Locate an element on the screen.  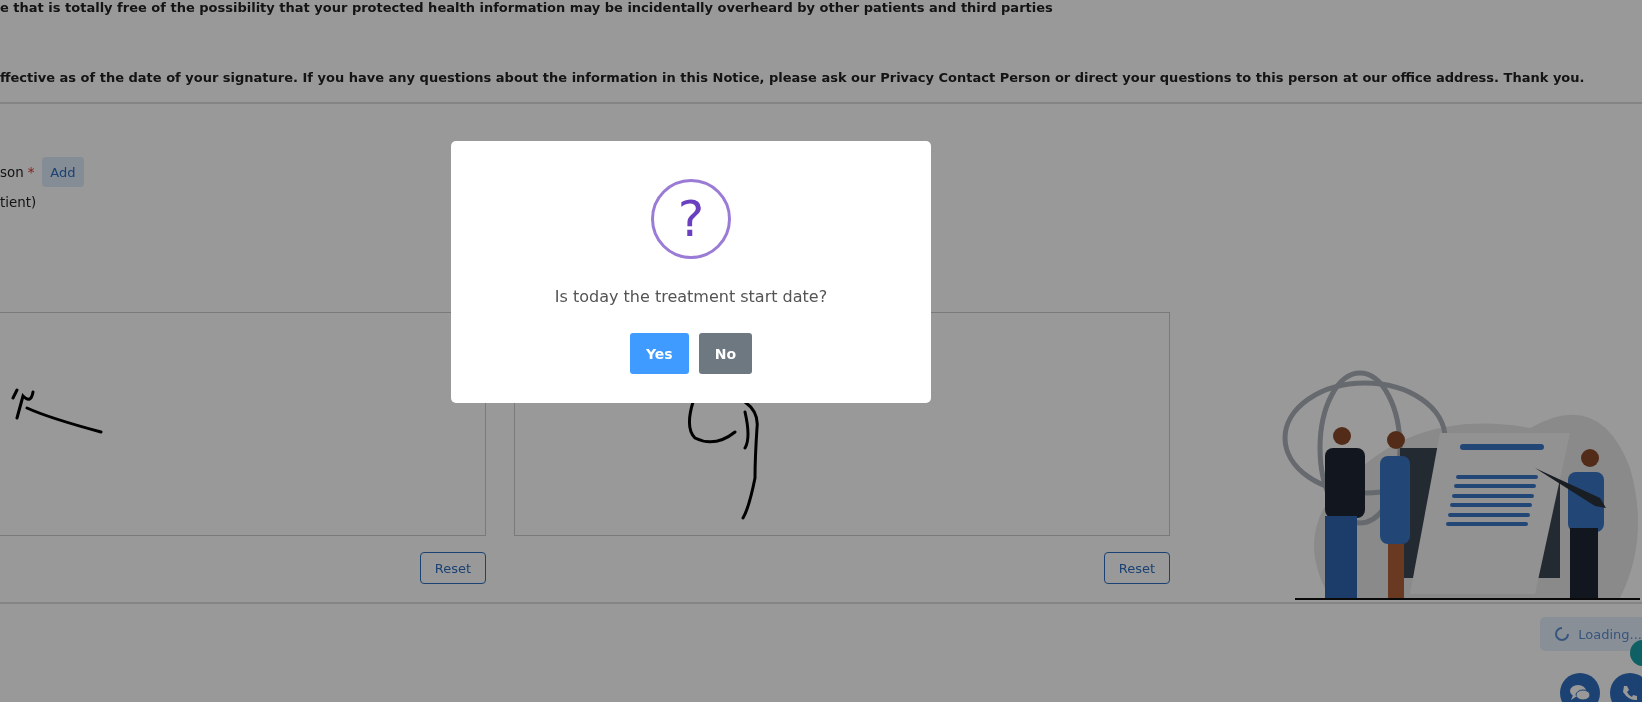
chat-icon is located at coordinates (1580, 693).